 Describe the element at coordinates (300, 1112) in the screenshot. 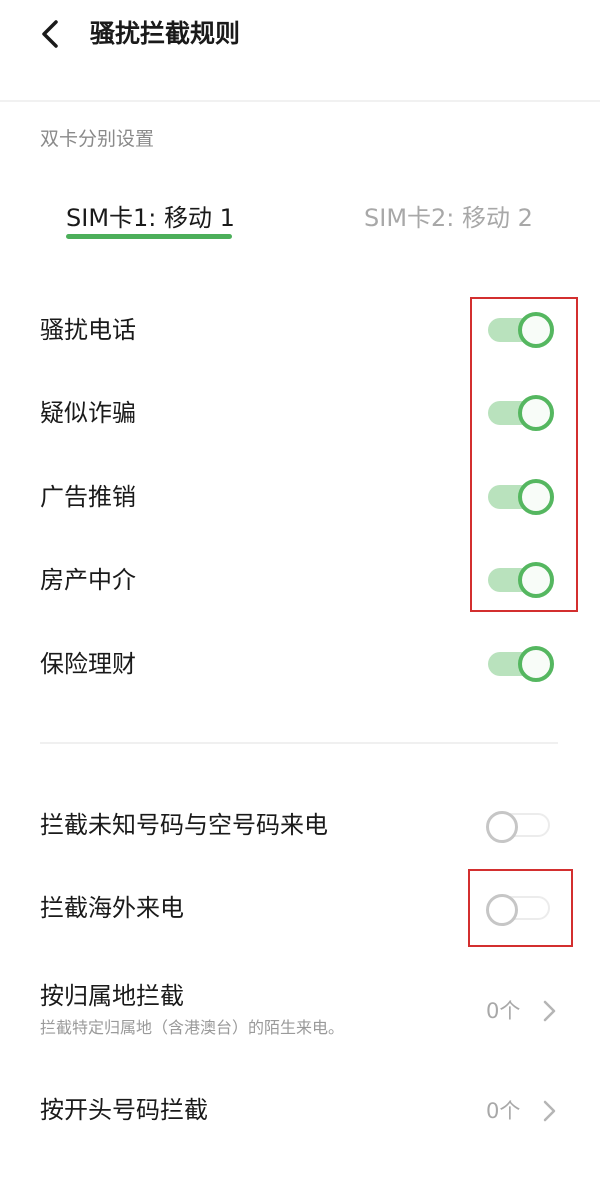

I see `nav-row-by-prefix: 按开头号码拦截 0个` at that location.